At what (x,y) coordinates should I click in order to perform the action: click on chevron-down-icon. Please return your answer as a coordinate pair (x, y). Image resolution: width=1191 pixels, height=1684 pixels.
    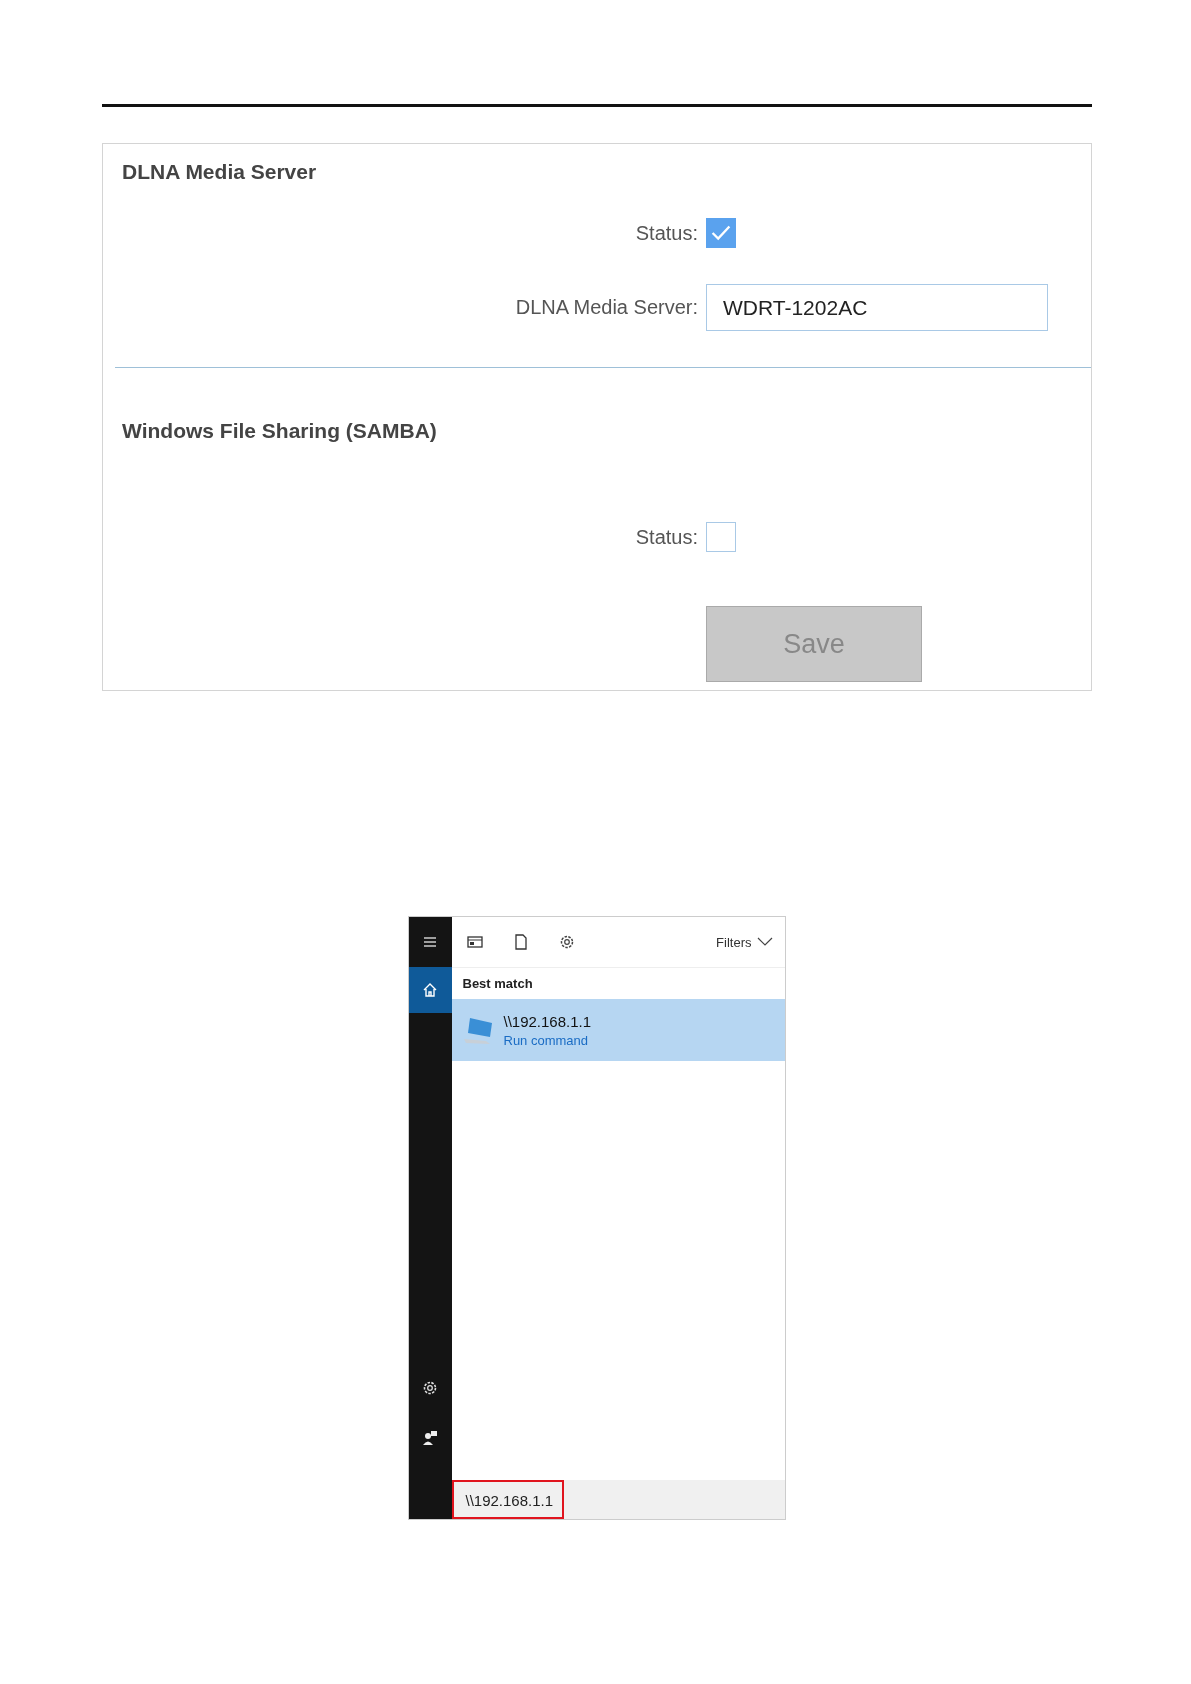
    Looking at the image, I should click on (764, 942).